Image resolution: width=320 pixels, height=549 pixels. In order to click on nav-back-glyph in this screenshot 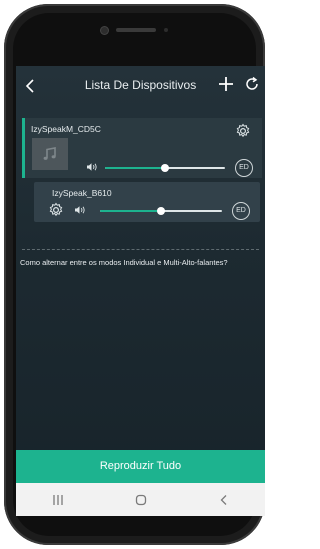, I will do `click(223, 499)`.